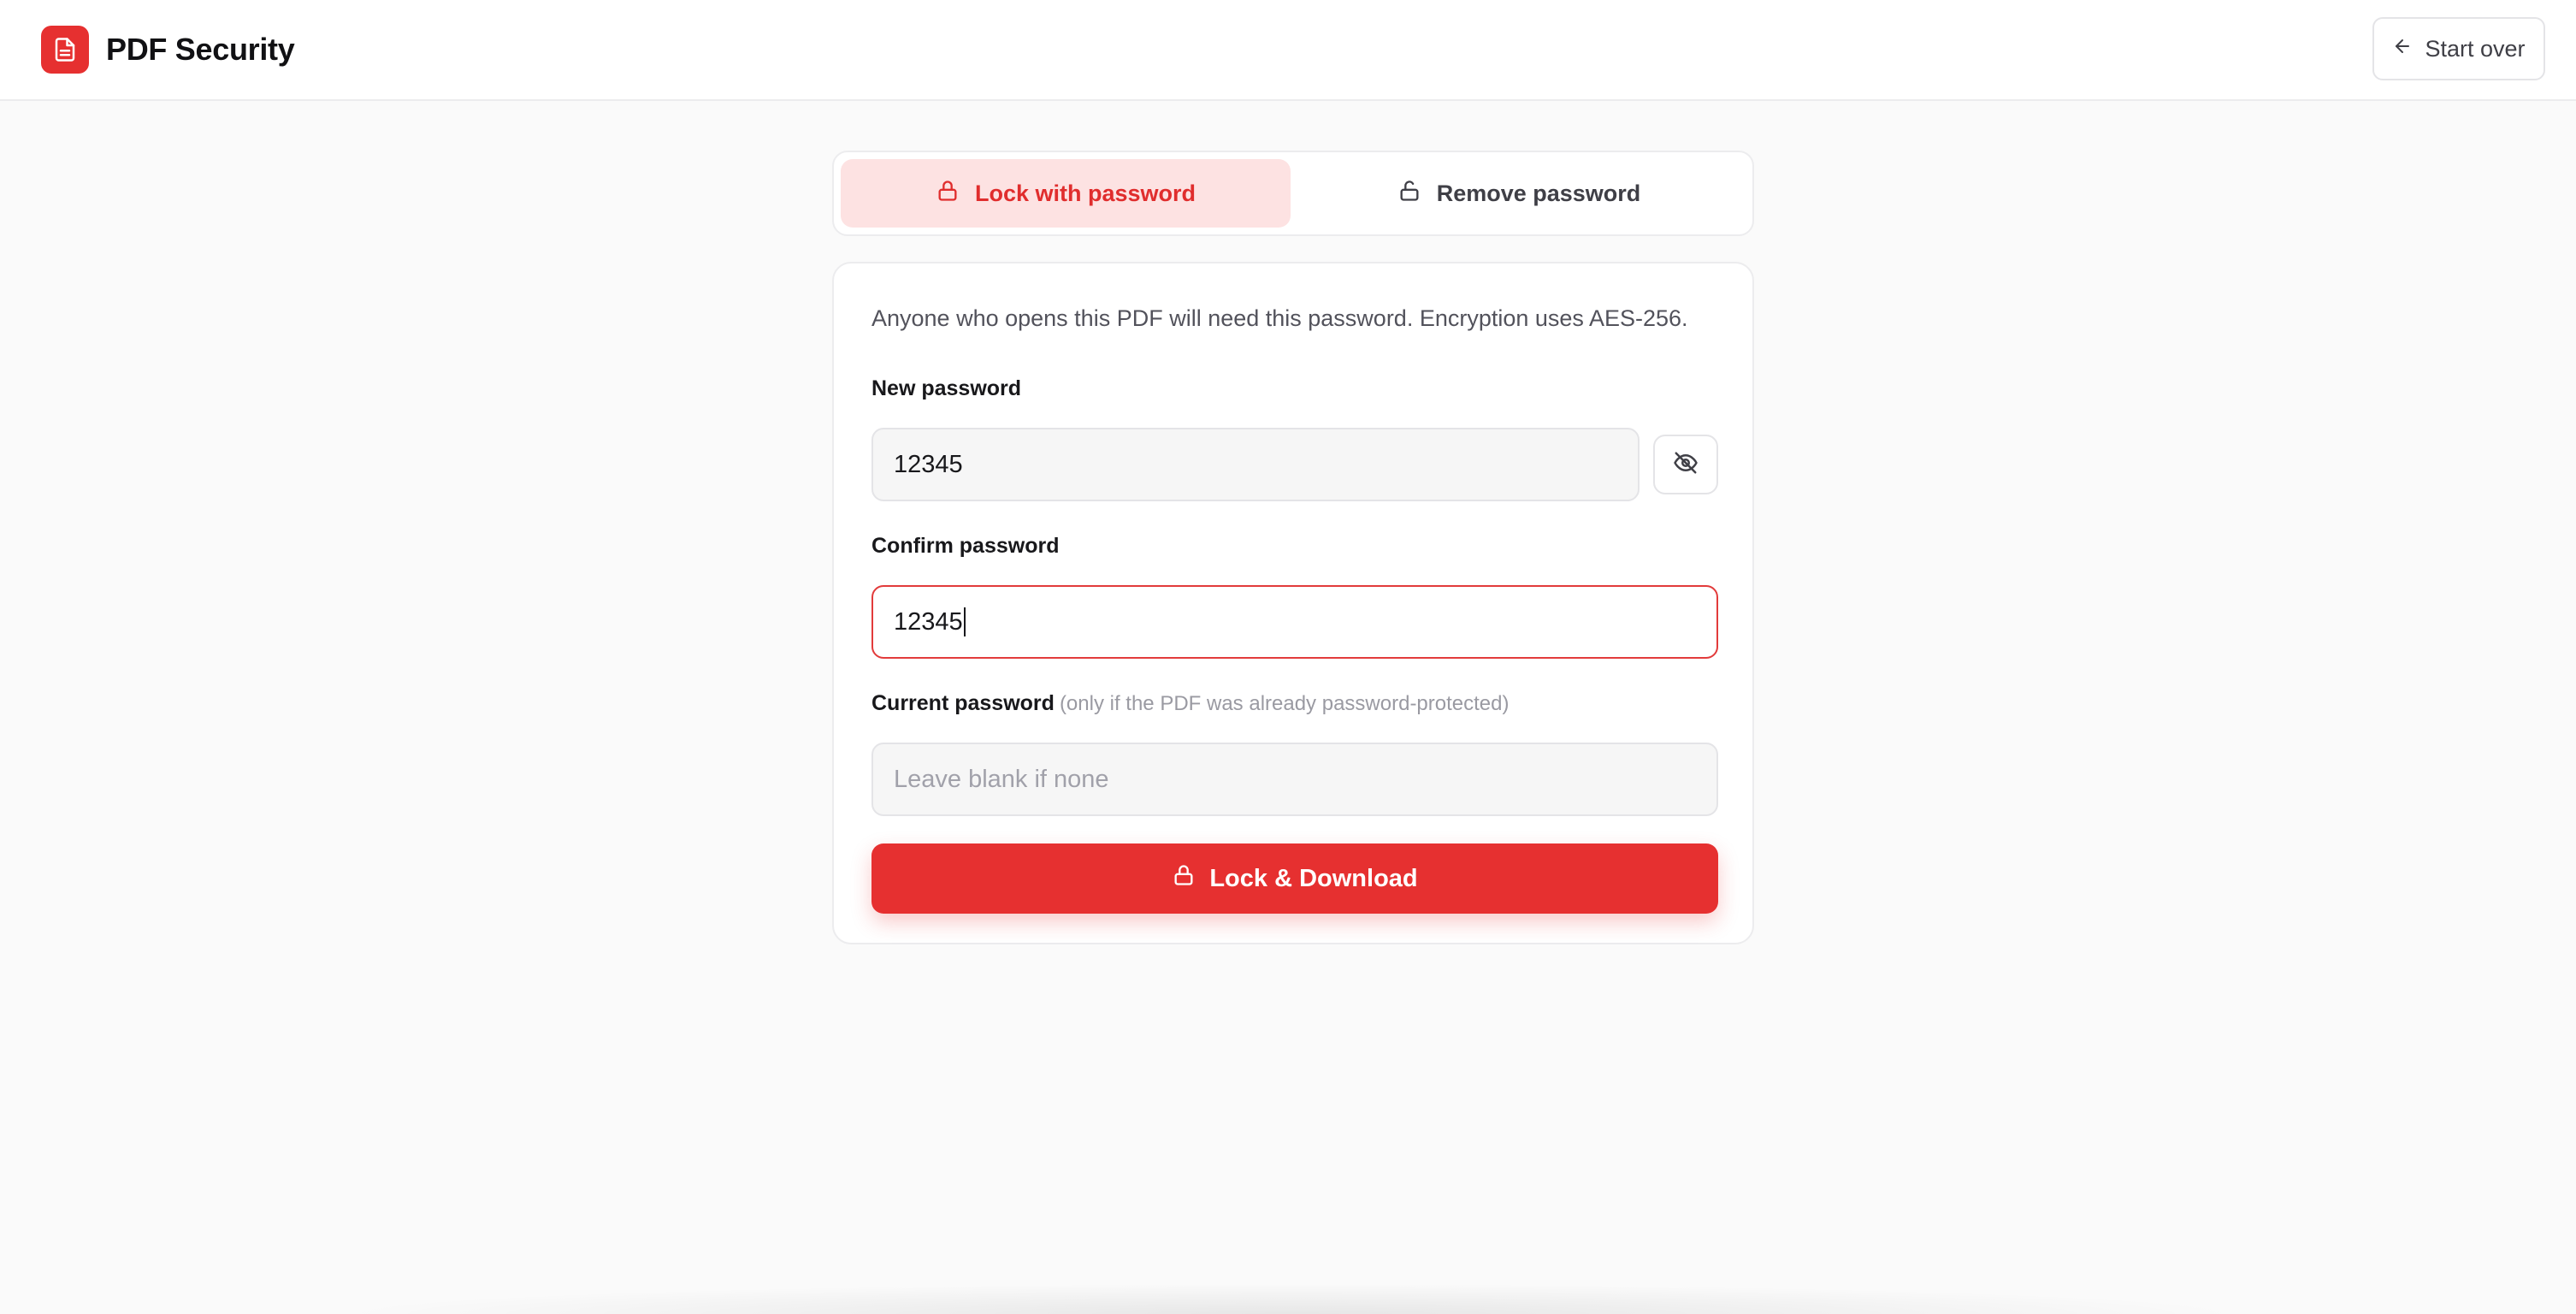 This screenshot has height=1314, width=2576. I want to click on tab-label: Lock with password, so click(1085, 193).